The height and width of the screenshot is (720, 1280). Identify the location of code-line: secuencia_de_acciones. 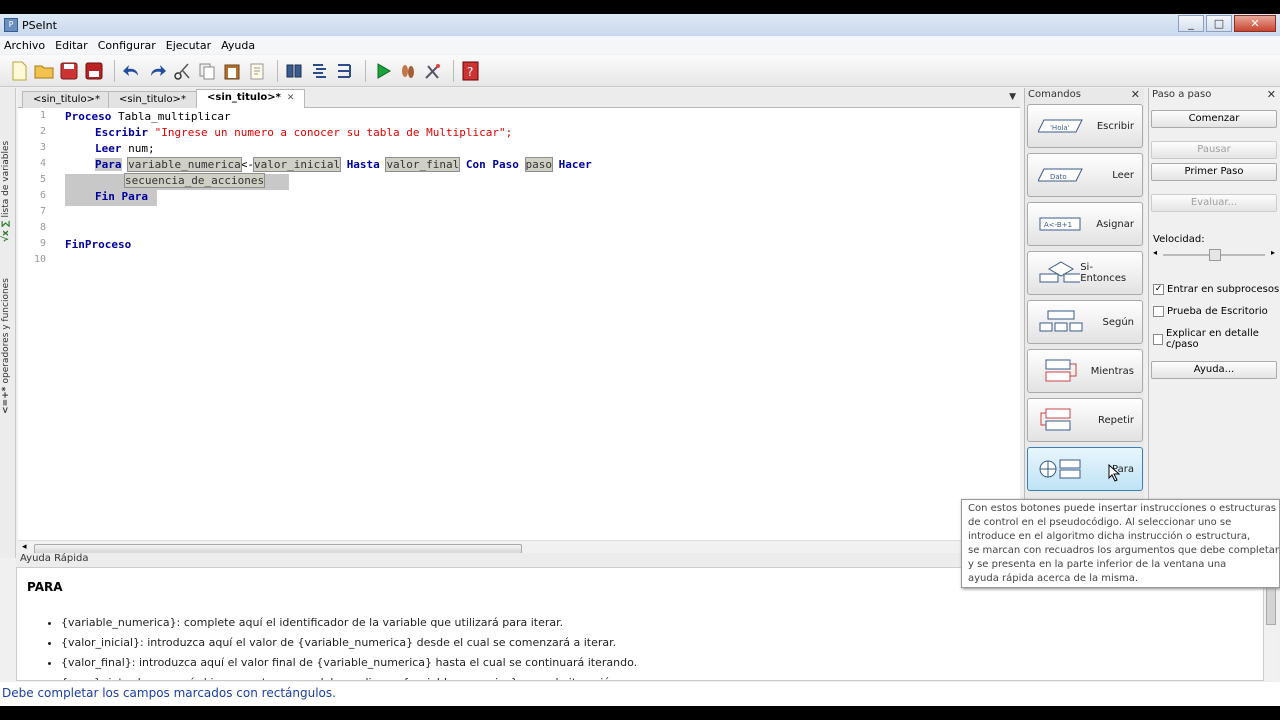
(194, 180).